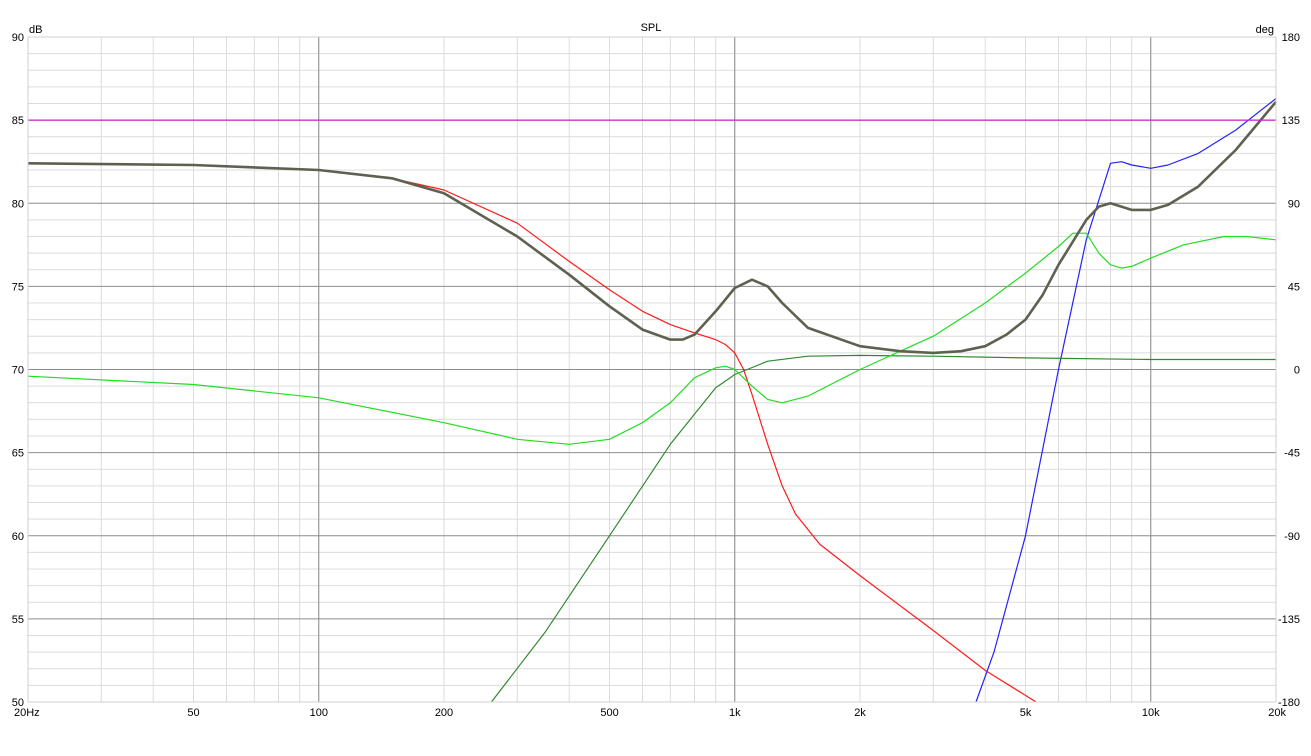 The width and height of the screenshot is (1311, 756). I want to click on y-right-tick-label: 90, so click(1294, 204).